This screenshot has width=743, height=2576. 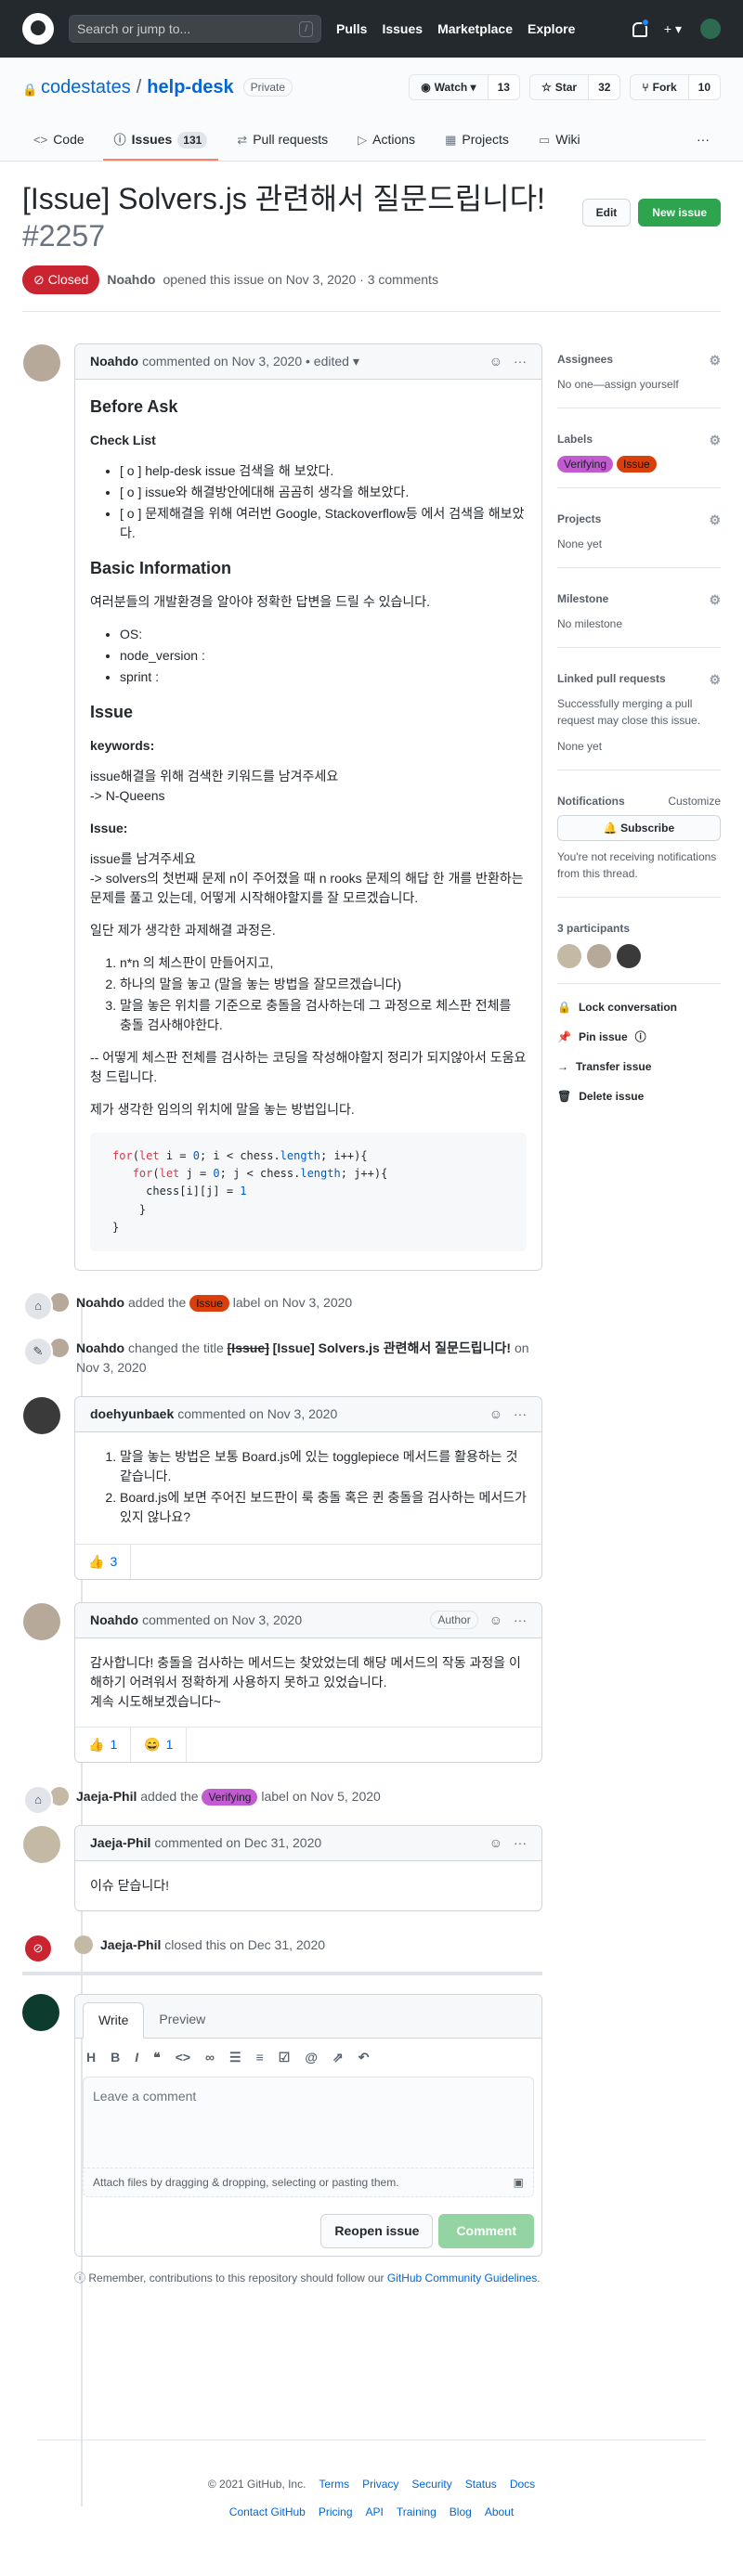 I want to click on tab-projects: ▦ Projects, so click(x=477, y=141).